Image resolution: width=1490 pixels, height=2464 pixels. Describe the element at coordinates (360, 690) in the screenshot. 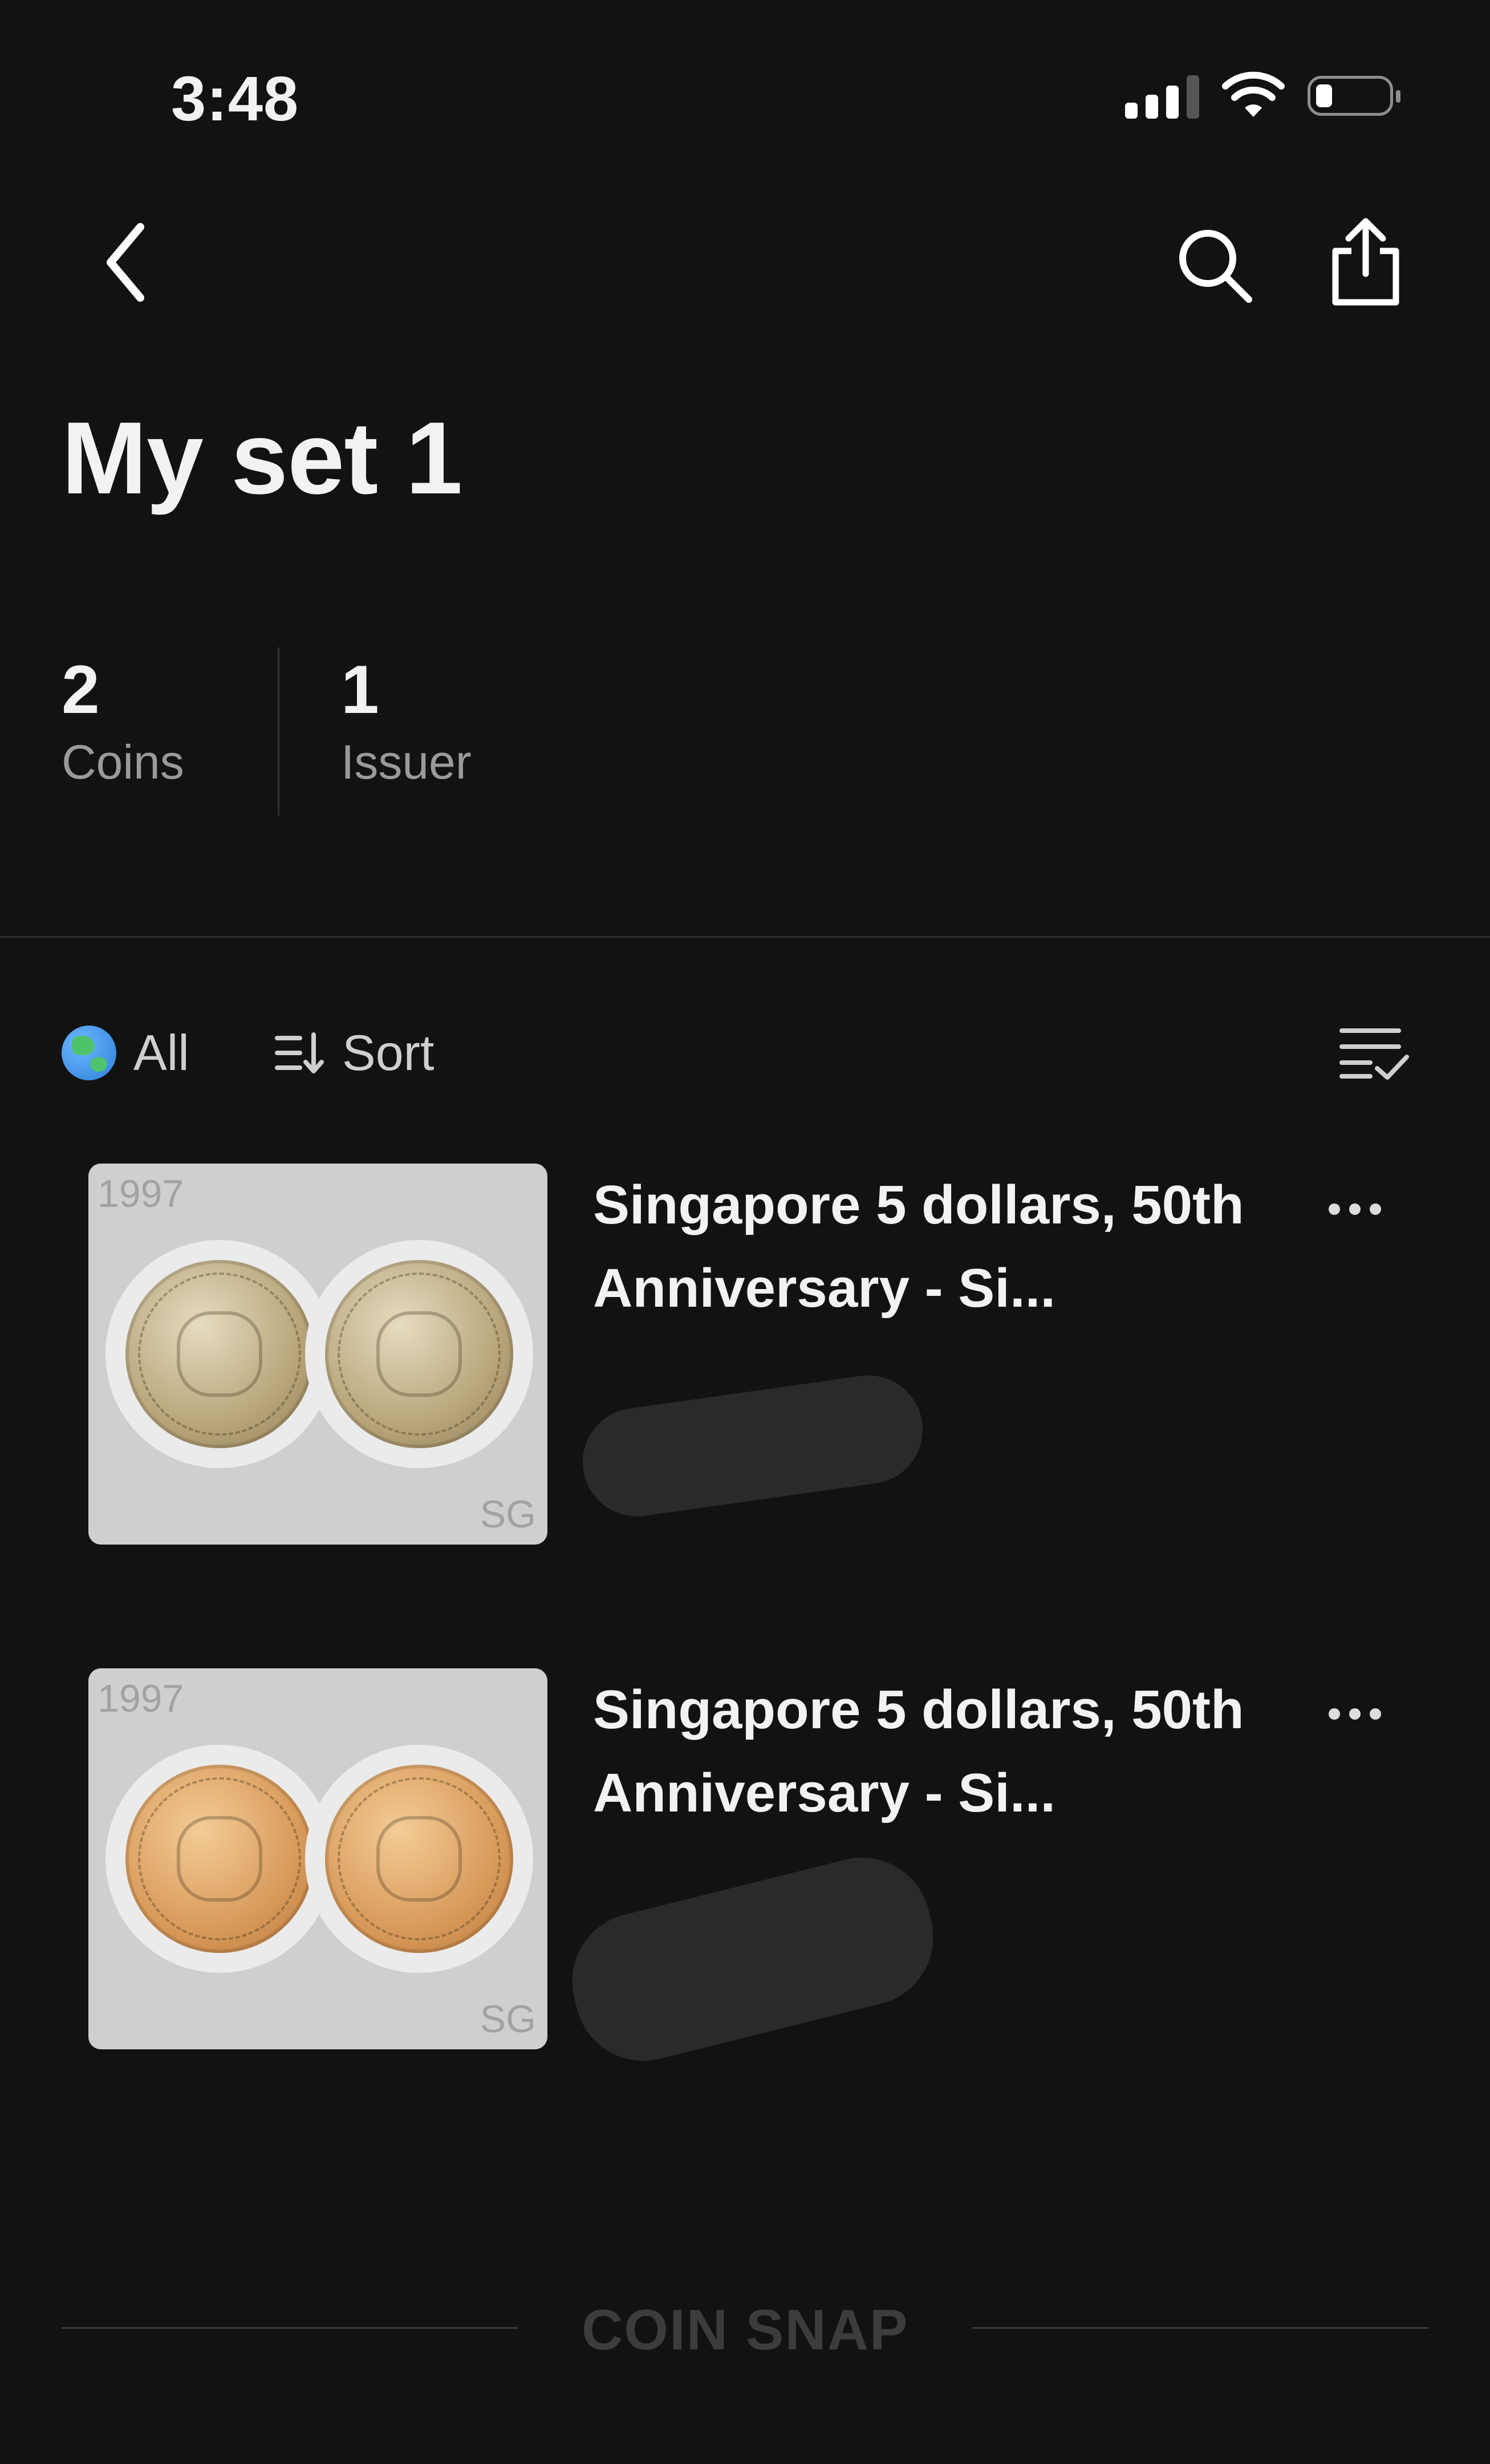

I see `stat-issuer-value: 1` at that location.